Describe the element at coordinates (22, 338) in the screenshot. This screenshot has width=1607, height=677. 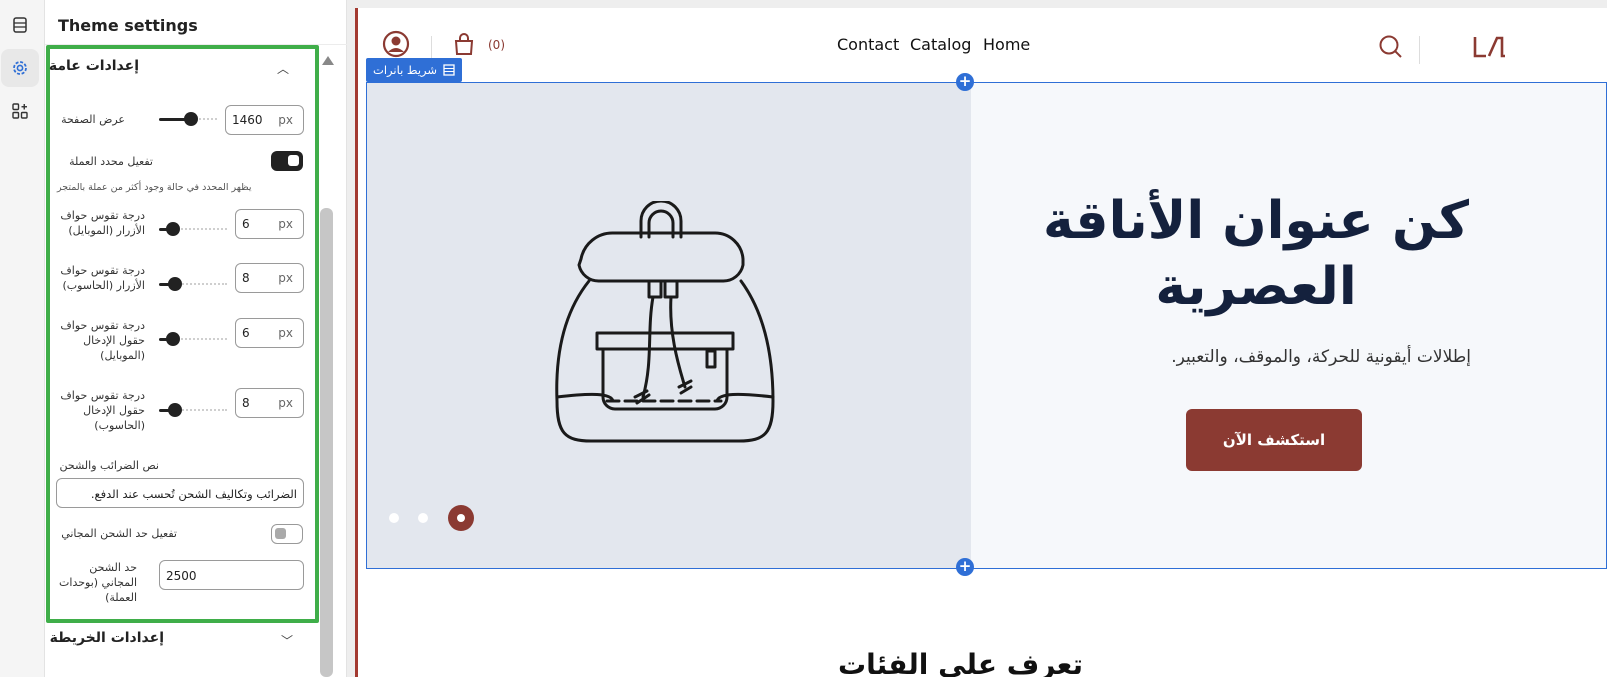
I see `left-rail` at that location.